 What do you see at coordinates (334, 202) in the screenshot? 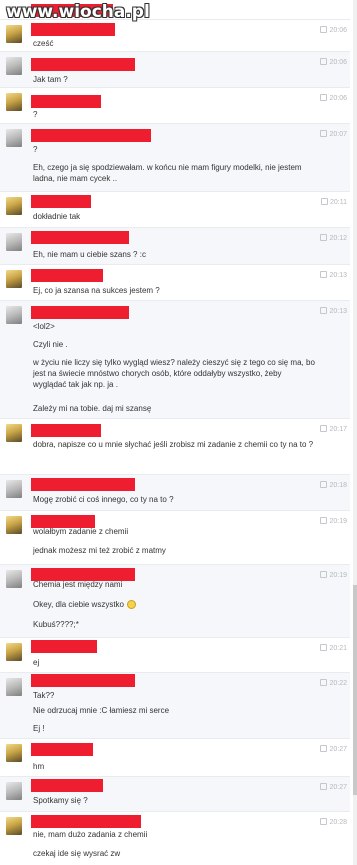
I see `timestamp: 20:11` at bounding box center [334, 202].